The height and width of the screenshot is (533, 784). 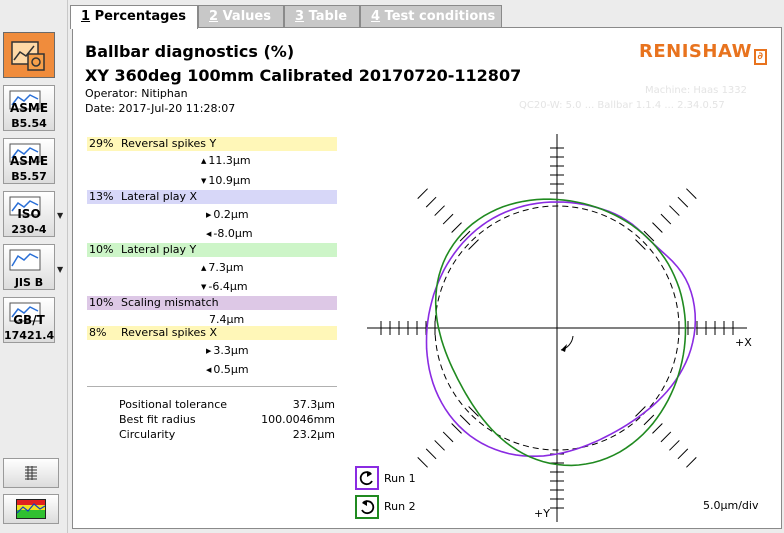 I want to click on tab-table: 3 Table, so click(x=322, y=16).